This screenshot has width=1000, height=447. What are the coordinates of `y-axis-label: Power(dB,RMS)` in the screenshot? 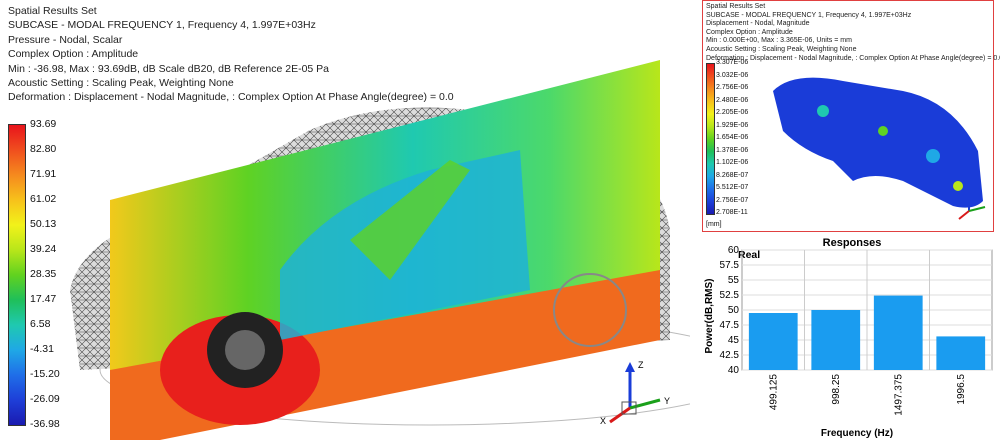 It's located at (709, 316).